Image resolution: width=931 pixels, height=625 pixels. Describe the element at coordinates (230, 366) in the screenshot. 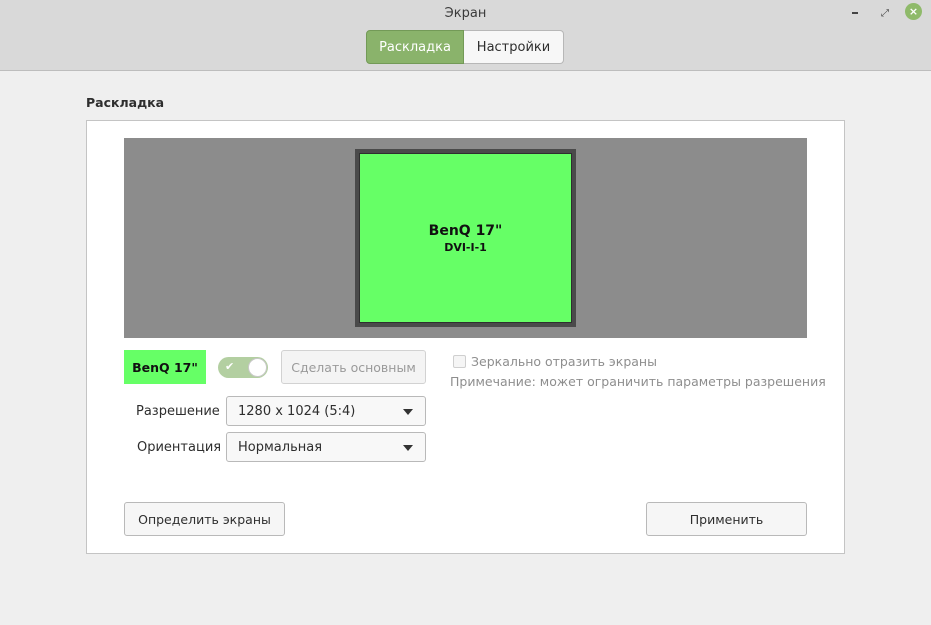

I see `check-icon: ✔` at that location.